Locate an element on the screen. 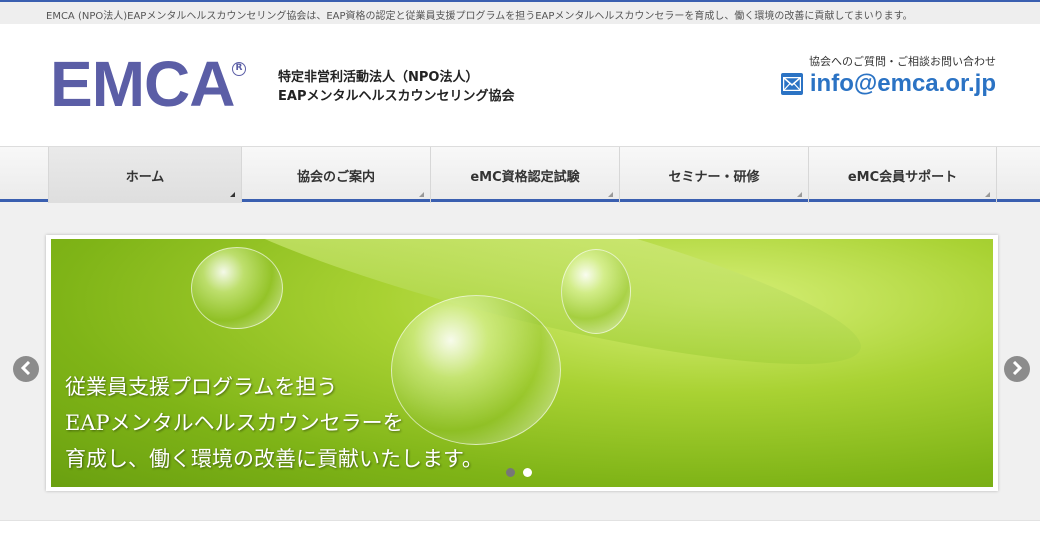 The image size is (1040, 542). registered-mark: R is located at coordinates (239, 69).